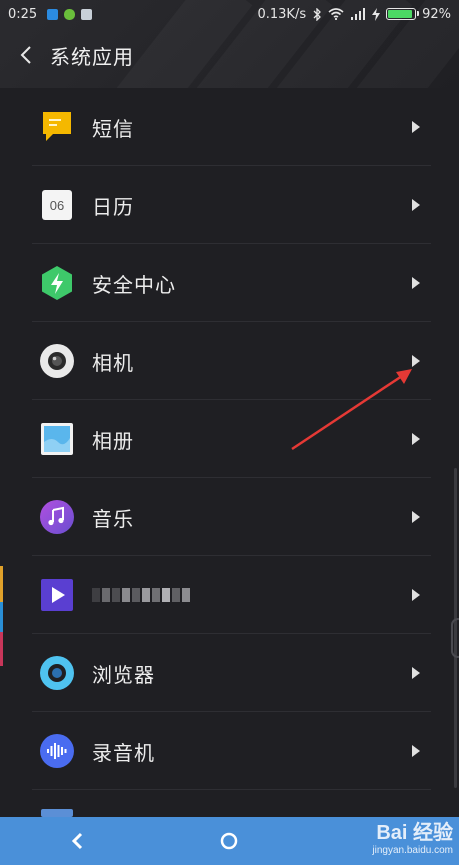 The height and width of the screenshot is (865, 459). I want to click on nav-back-button, so click(77, 841).